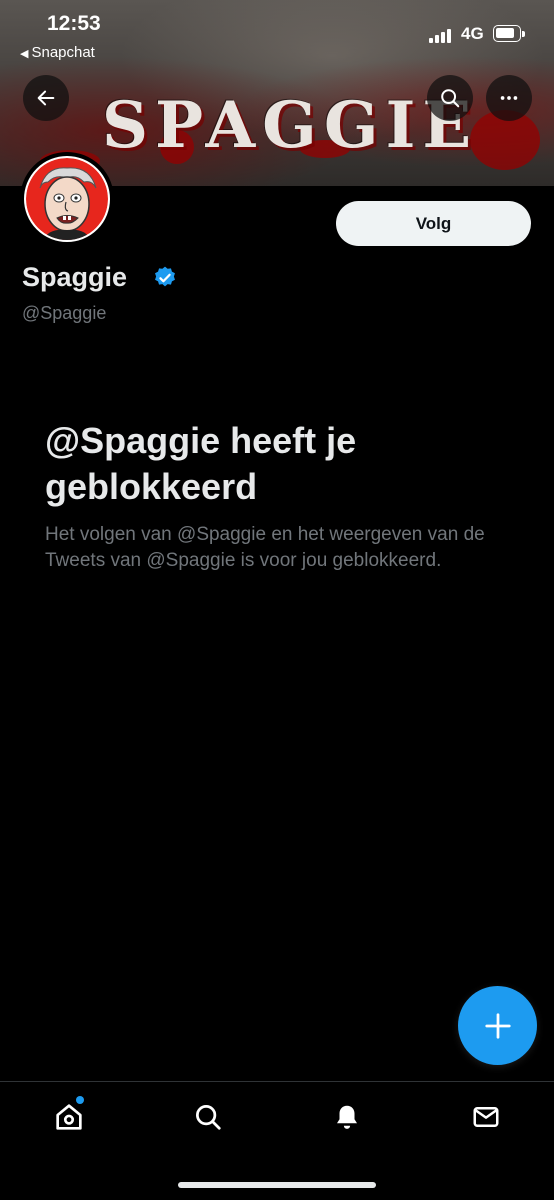 The height and width of the screenshot is (1200, 554). What do you see at coordinates (24, 54) in the screenshot?
I see `back-triangle-icon: ◀` at bounding box center [24, 54].